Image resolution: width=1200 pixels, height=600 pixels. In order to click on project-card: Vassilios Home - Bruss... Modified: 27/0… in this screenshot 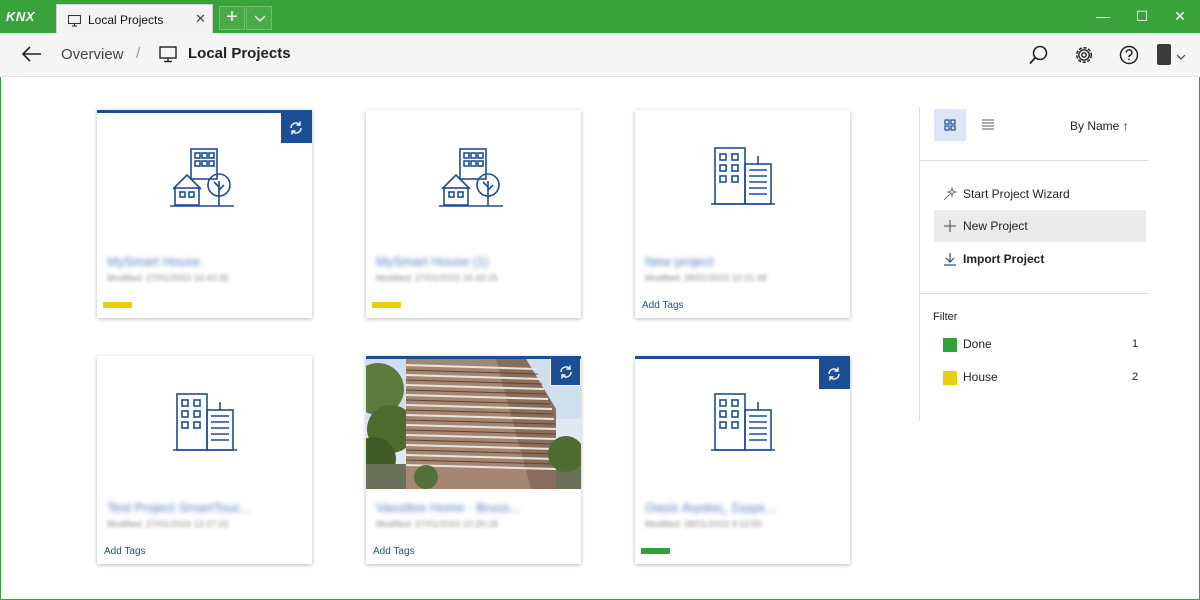, I will do `click(473, 460)`.